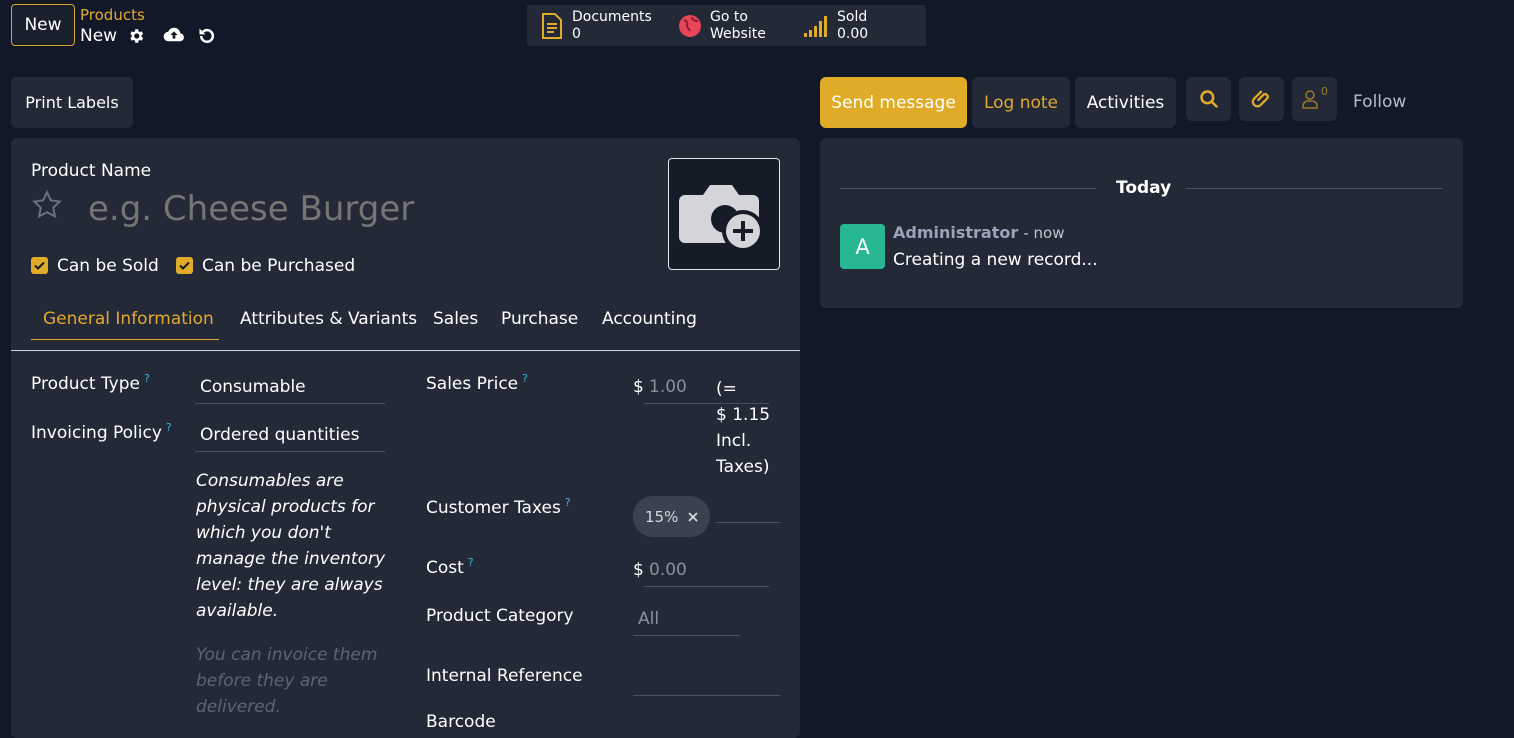 The image size is (1514, 738). Describe the element at coordinates (955, 232) in the screenshot. I see `message-author: Administrator` at that location.